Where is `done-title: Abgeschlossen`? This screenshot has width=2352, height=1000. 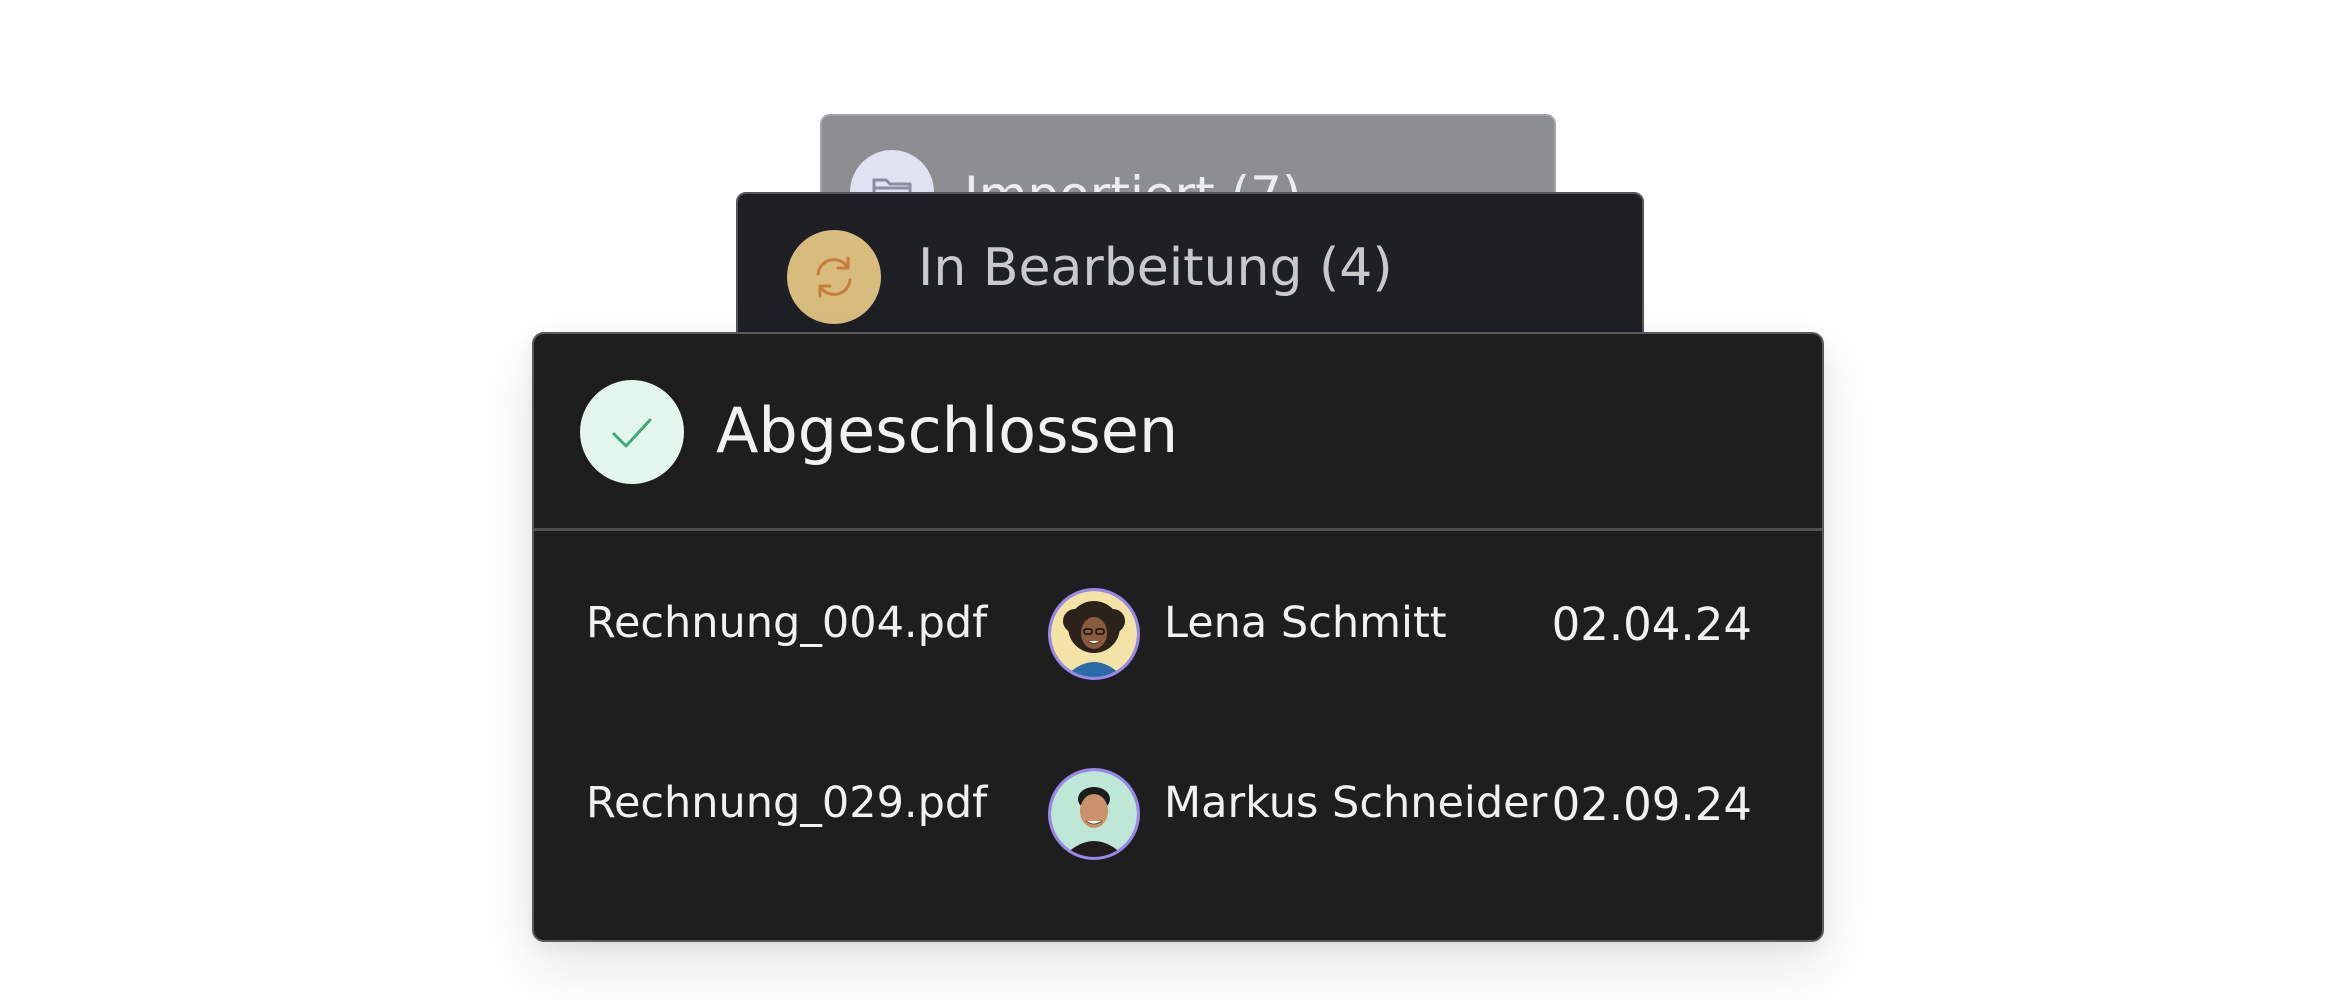 done-title: Abgeschlossen is located at coordinates (947, 430).